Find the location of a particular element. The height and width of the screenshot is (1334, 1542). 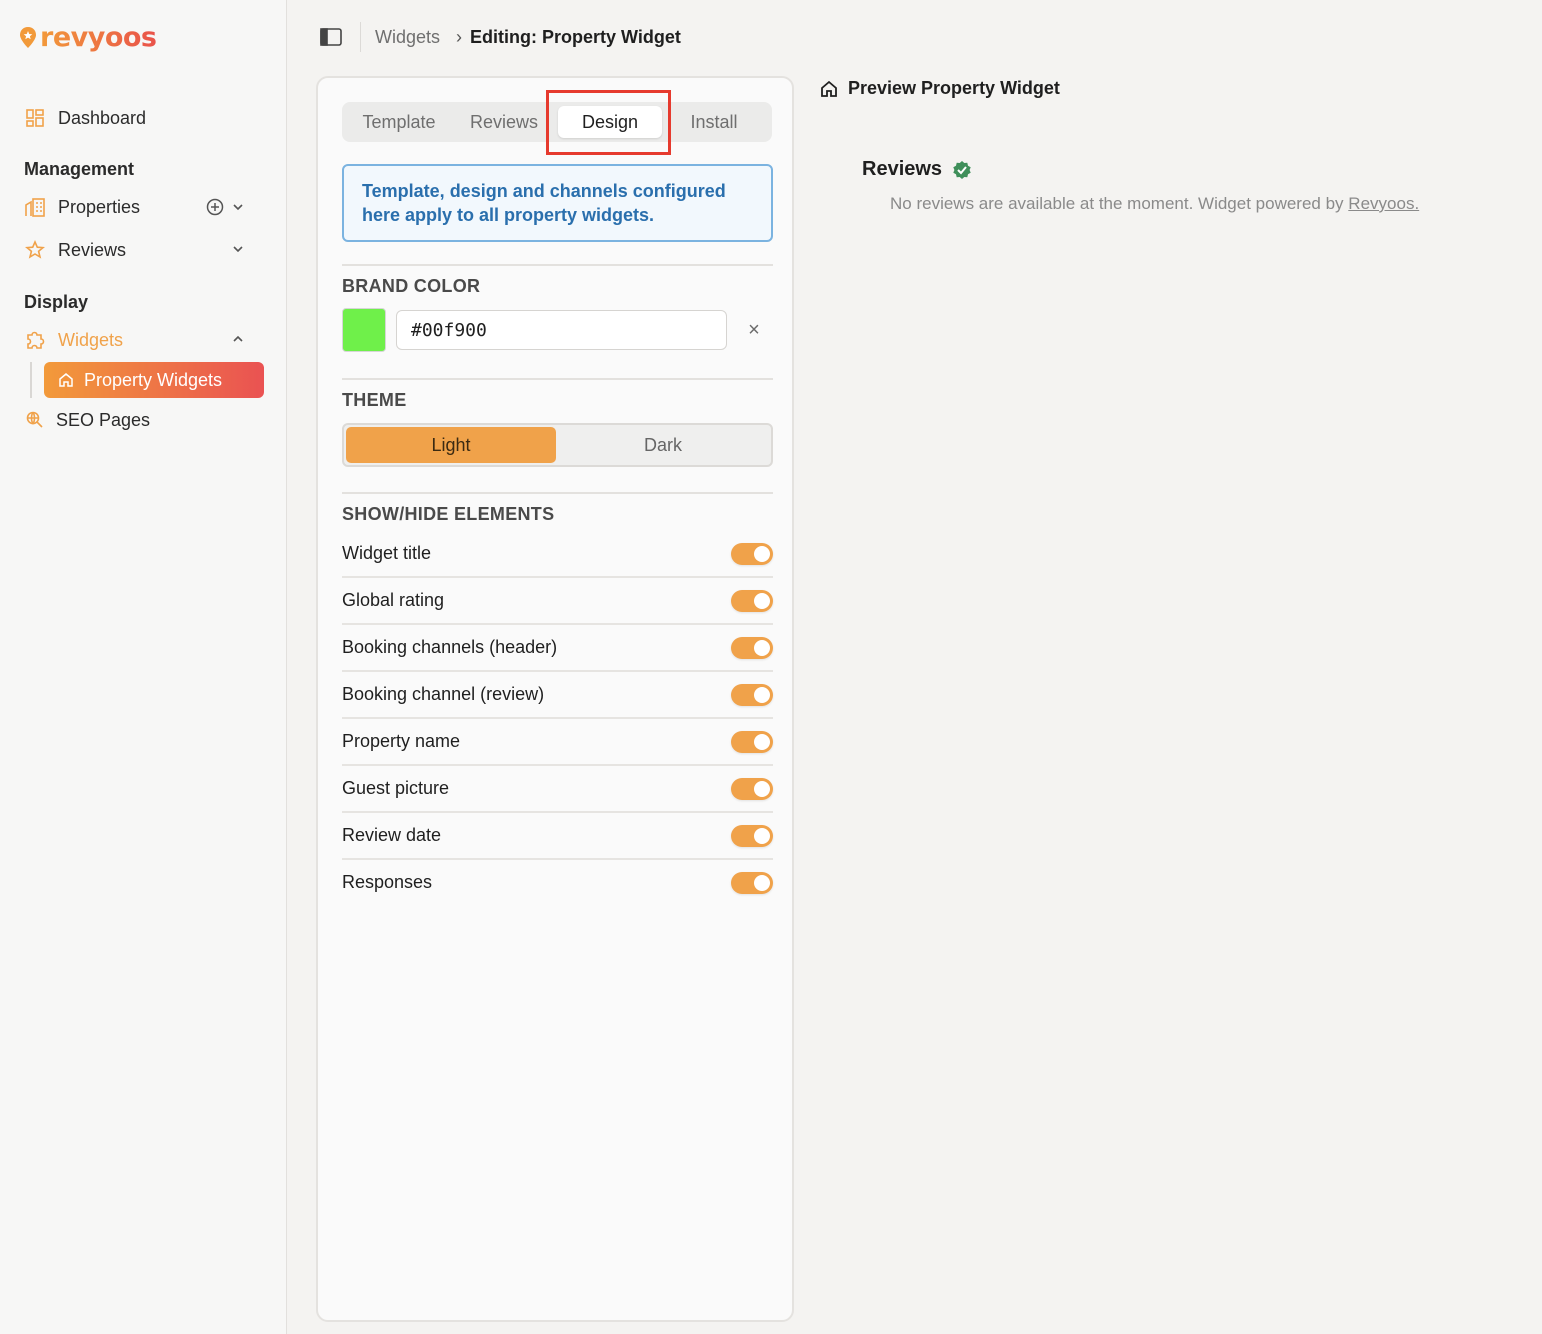

brand-logo: revyoos is located at coordinates (87, 37).